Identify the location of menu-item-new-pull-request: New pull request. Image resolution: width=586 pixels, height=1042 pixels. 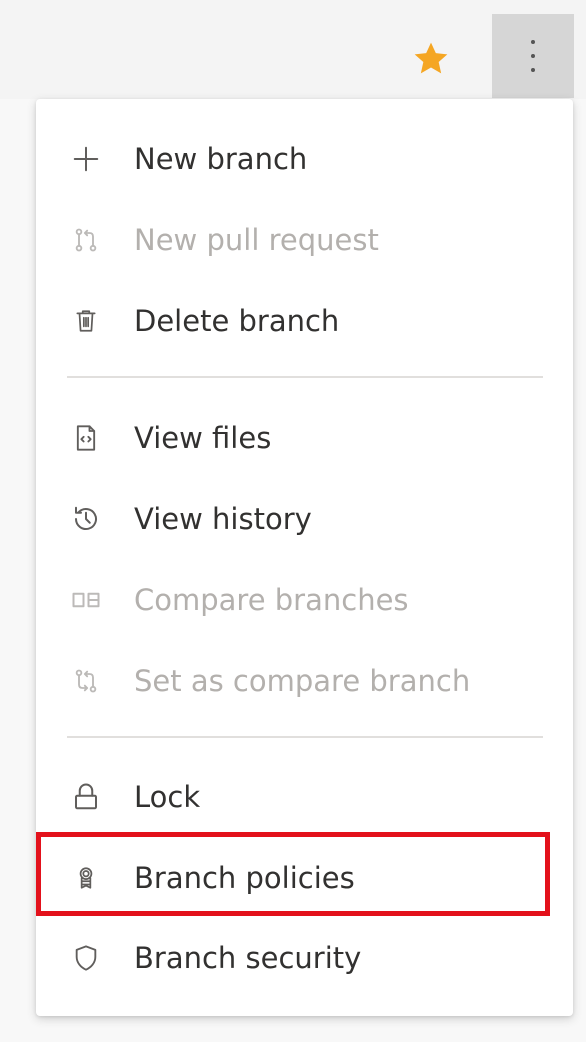
(304, 240).